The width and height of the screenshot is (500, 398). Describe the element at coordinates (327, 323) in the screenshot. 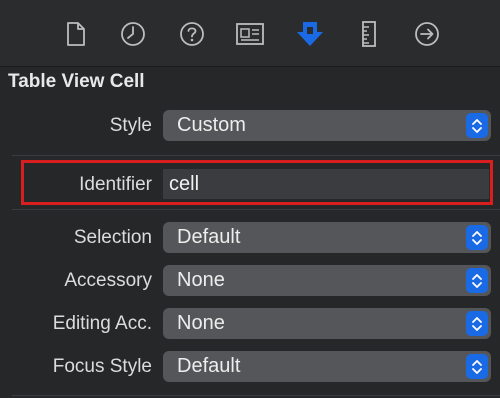

I see `editing-accessory-popup: None` at that location.